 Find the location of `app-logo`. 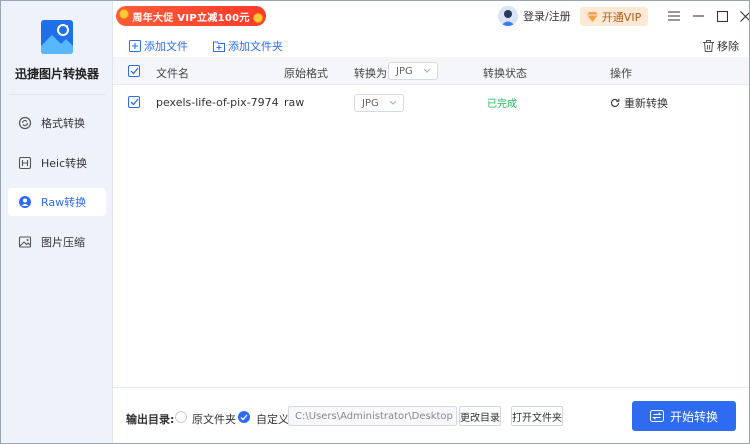

app-logo is located at coordinates (57, 38).